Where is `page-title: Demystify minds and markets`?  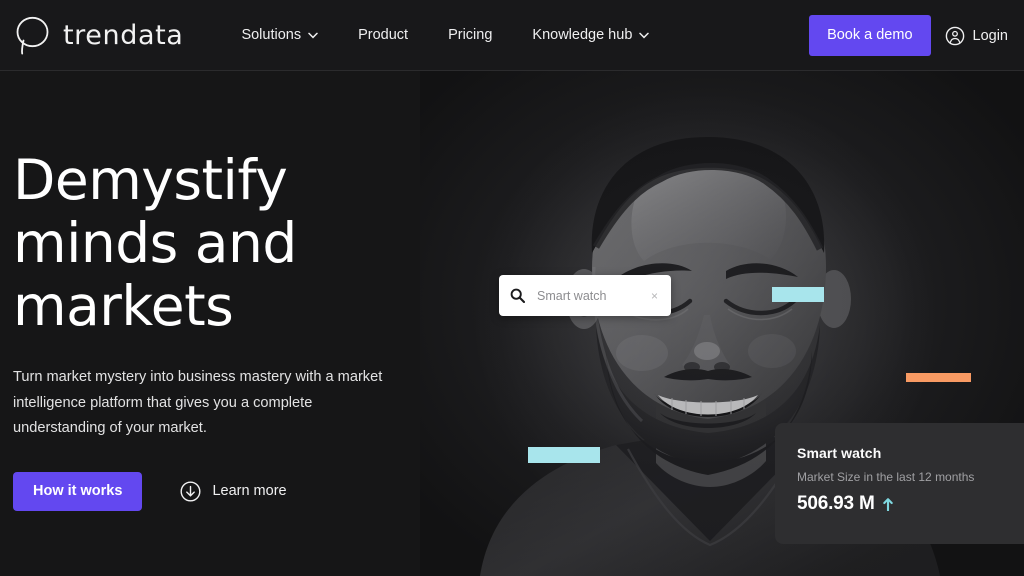 page-title: Demystify minds and markets is located at coordinates (228, 243).